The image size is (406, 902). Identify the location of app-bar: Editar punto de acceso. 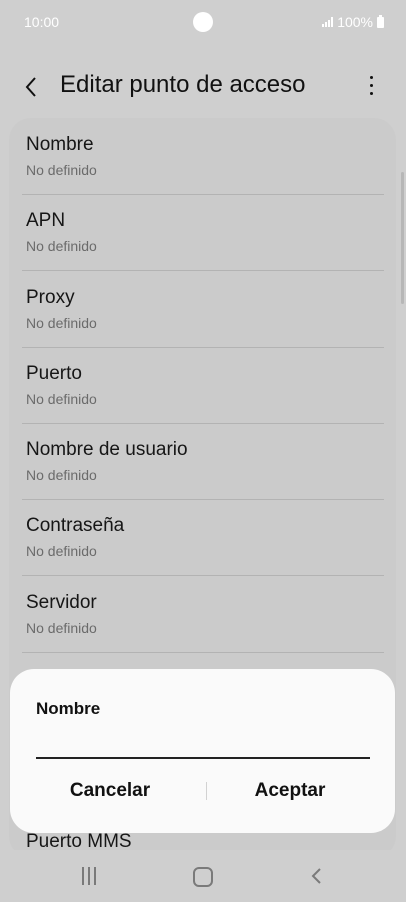
(203, 86).